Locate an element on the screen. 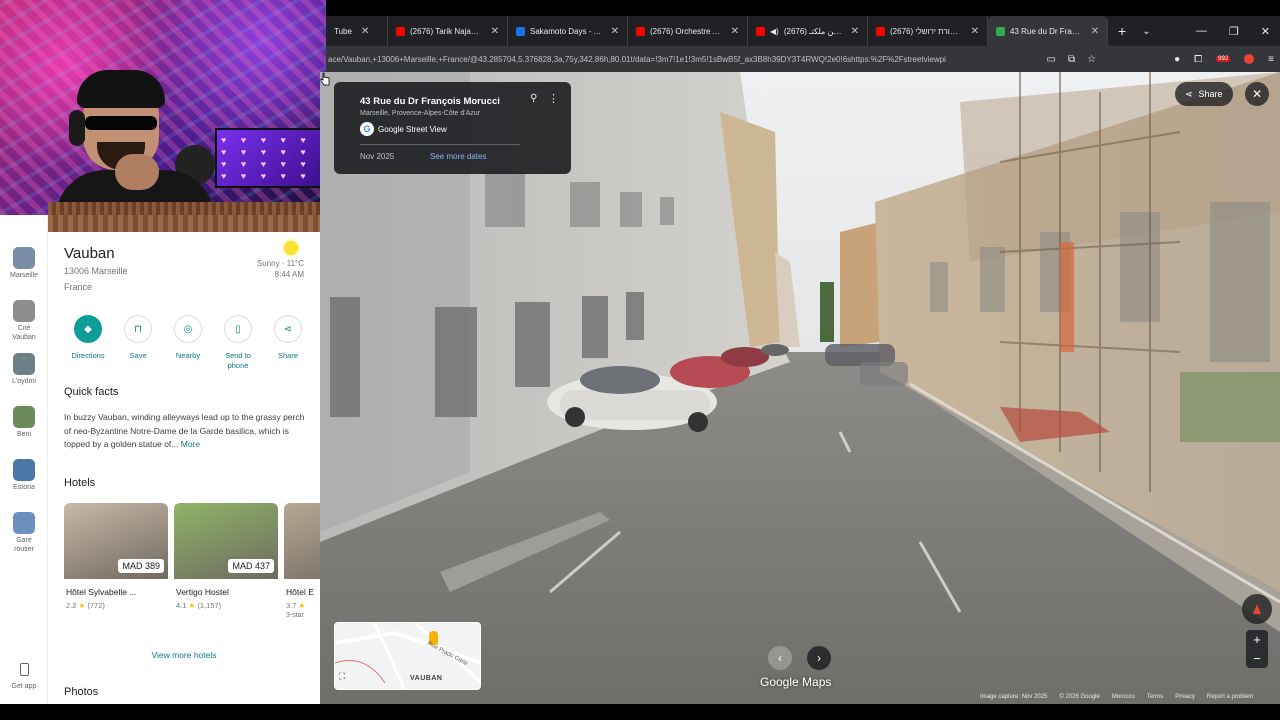  get-app-button: Get app is located at coordinates (24, 677).